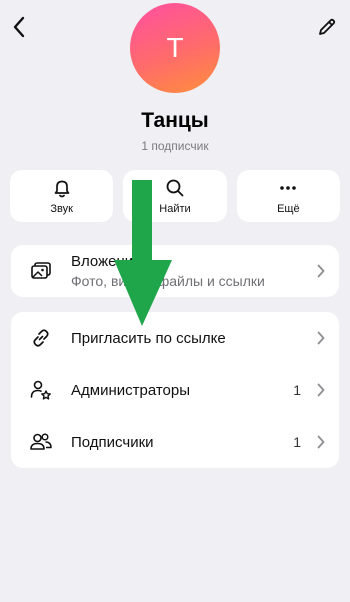 The height and width of the screenshot is (602, 350). I want to click on pencil-icon, so click(327, 26).